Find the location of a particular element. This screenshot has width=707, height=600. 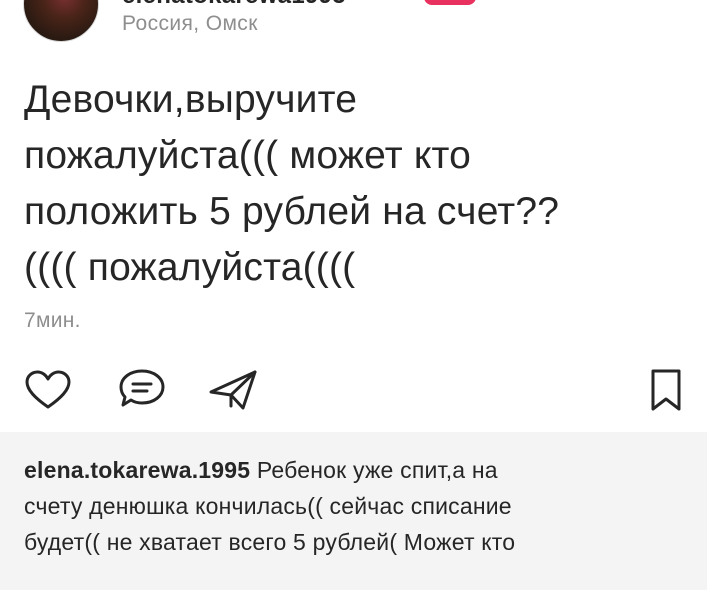

share-button is located at coordinates (233, 390).